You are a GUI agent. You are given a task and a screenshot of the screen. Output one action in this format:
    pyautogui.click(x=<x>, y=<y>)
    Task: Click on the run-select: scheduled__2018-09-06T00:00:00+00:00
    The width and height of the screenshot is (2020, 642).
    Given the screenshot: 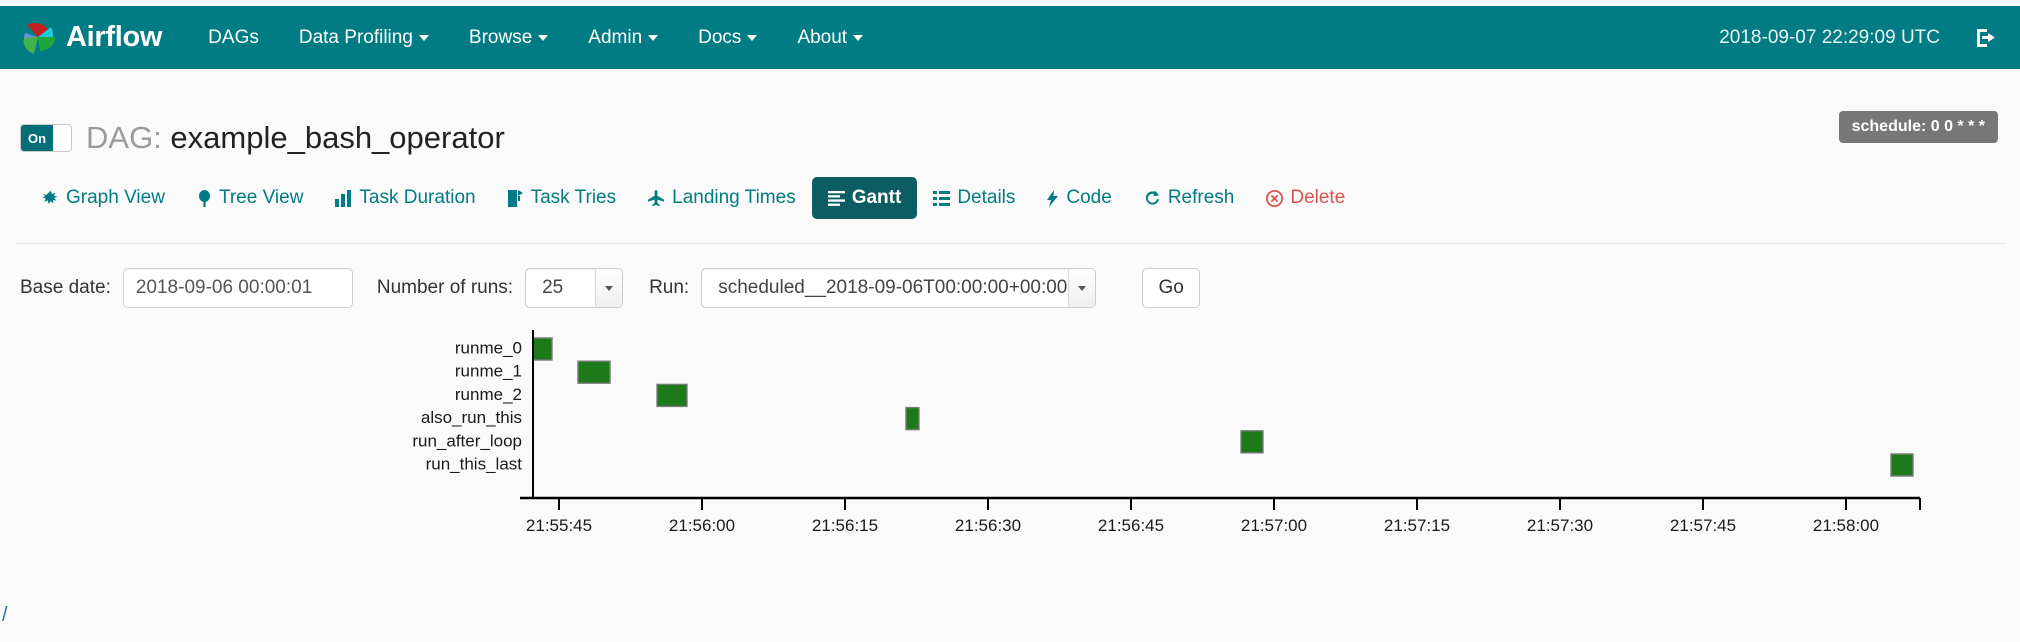 What is the action you would take?
    pyautogui.click(x=899, y=288)
    